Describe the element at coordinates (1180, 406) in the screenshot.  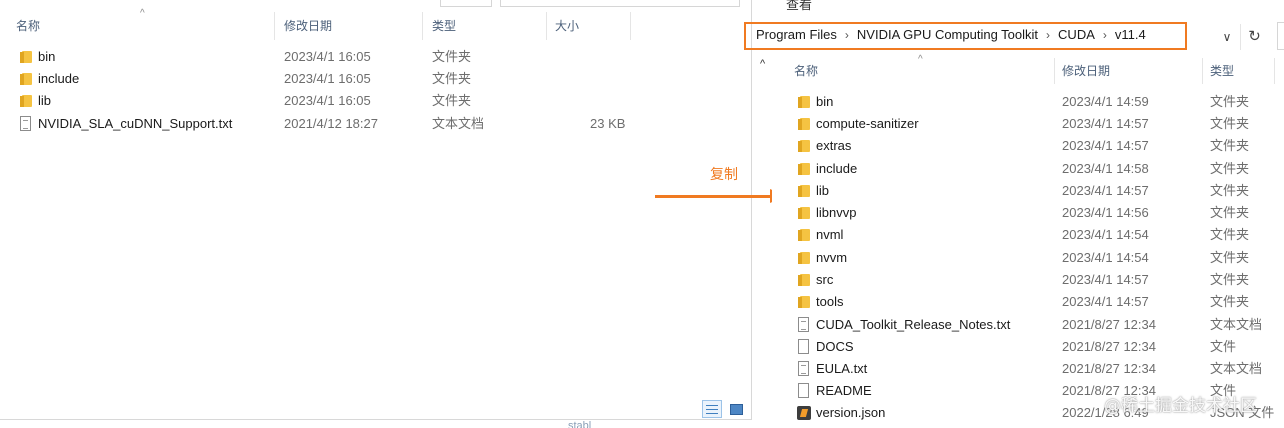
I see `watermark: @稀土掘金技术社区` at that location.